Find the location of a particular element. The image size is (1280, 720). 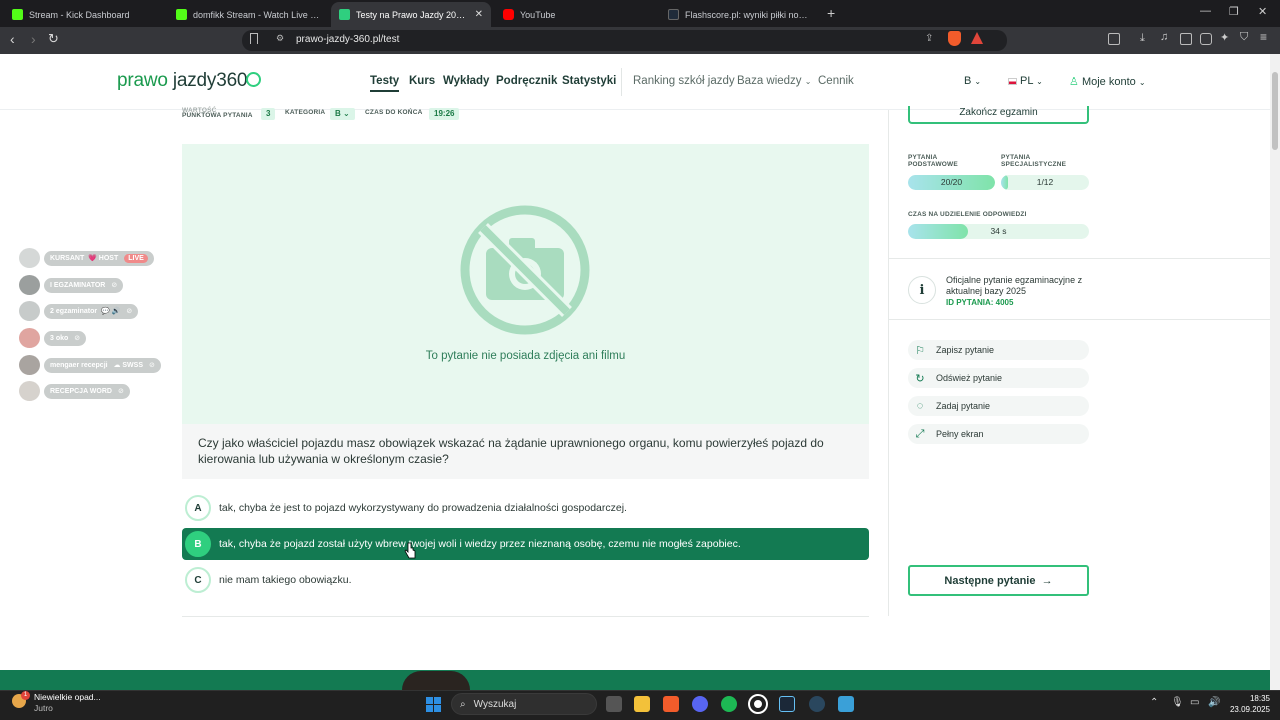

leo-ai-icon: ✦ is located at coordinates (1224, 37).